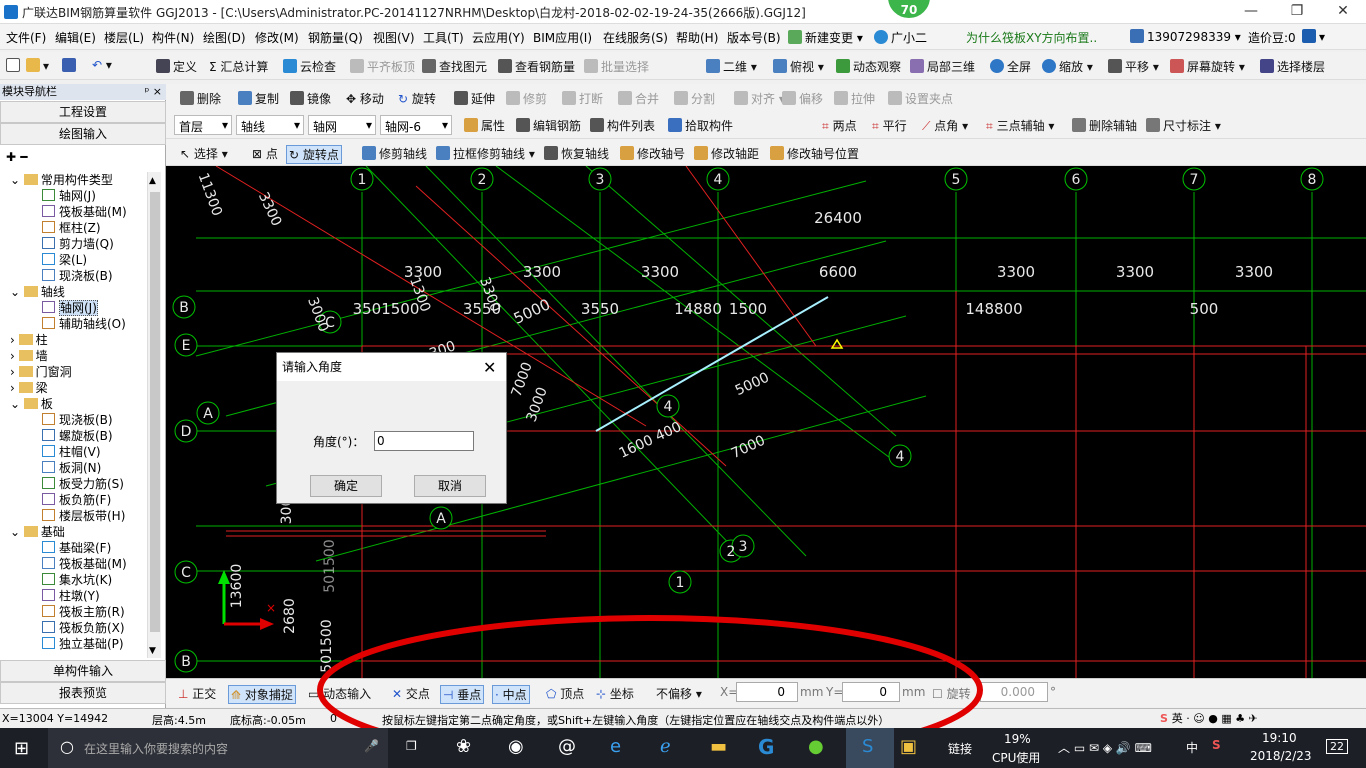 This screenshot has width=1366, height=768. Describe the element at coordinates (83, 112) in the screenshot. I see `project-settings-button: 工程设置` at that location.